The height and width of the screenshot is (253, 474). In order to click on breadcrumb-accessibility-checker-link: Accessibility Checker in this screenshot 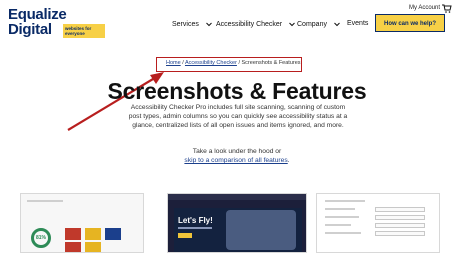, I will do `click(211, 63)`.